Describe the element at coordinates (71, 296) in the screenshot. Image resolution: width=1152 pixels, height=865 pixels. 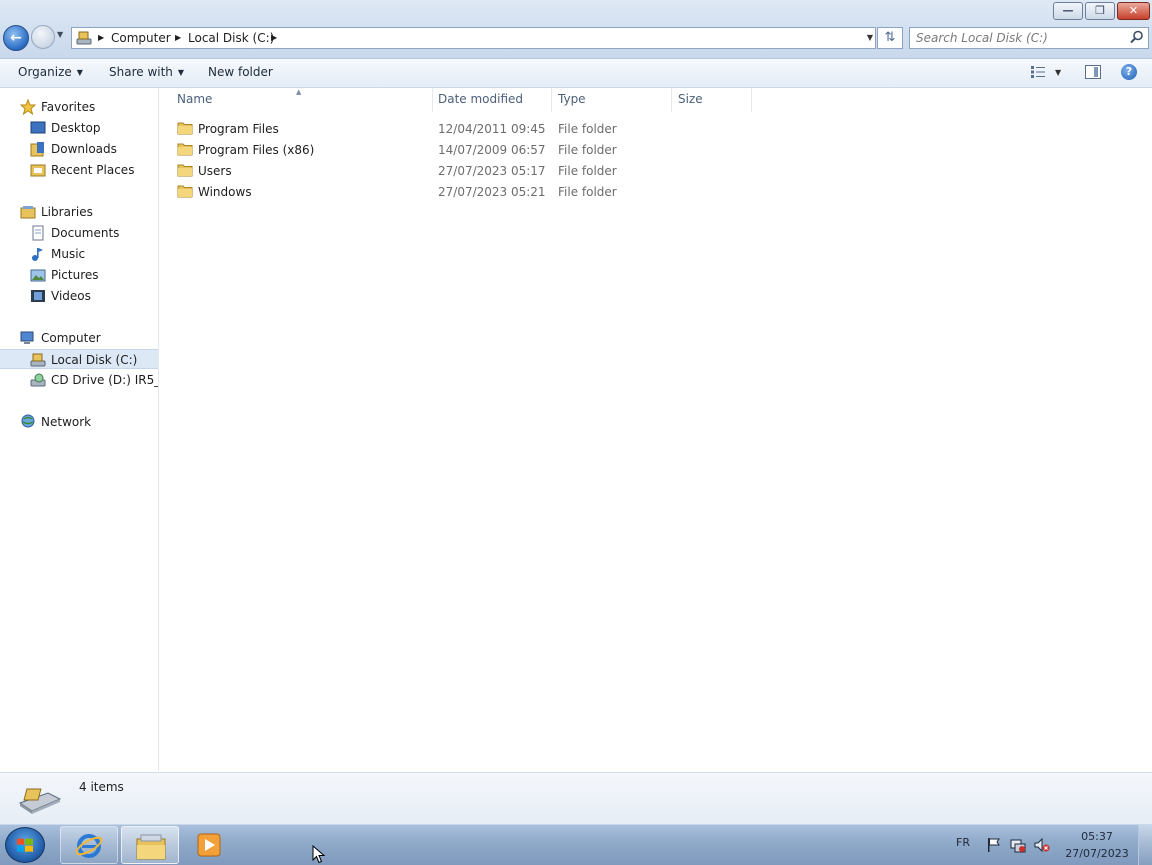
I see `nav-videos-label: Videos` at that location.